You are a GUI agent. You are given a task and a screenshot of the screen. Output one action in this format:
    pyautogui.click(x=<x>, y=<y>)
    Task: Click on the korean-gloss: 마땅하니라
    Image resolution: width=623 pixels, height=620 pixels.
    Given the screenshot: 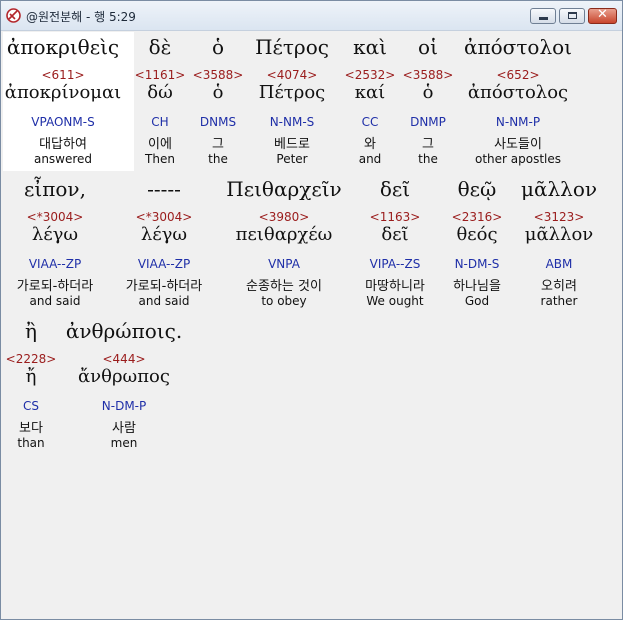 What is the action you would take?
    pyautogui.click(x=395, y=286)
    